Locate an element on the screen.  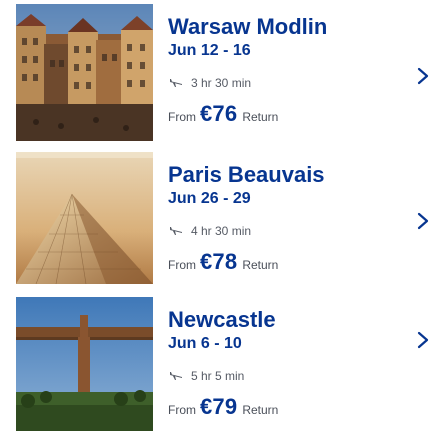
flight-duration: 5 hr 5 min is located at coordinates (288, 376).